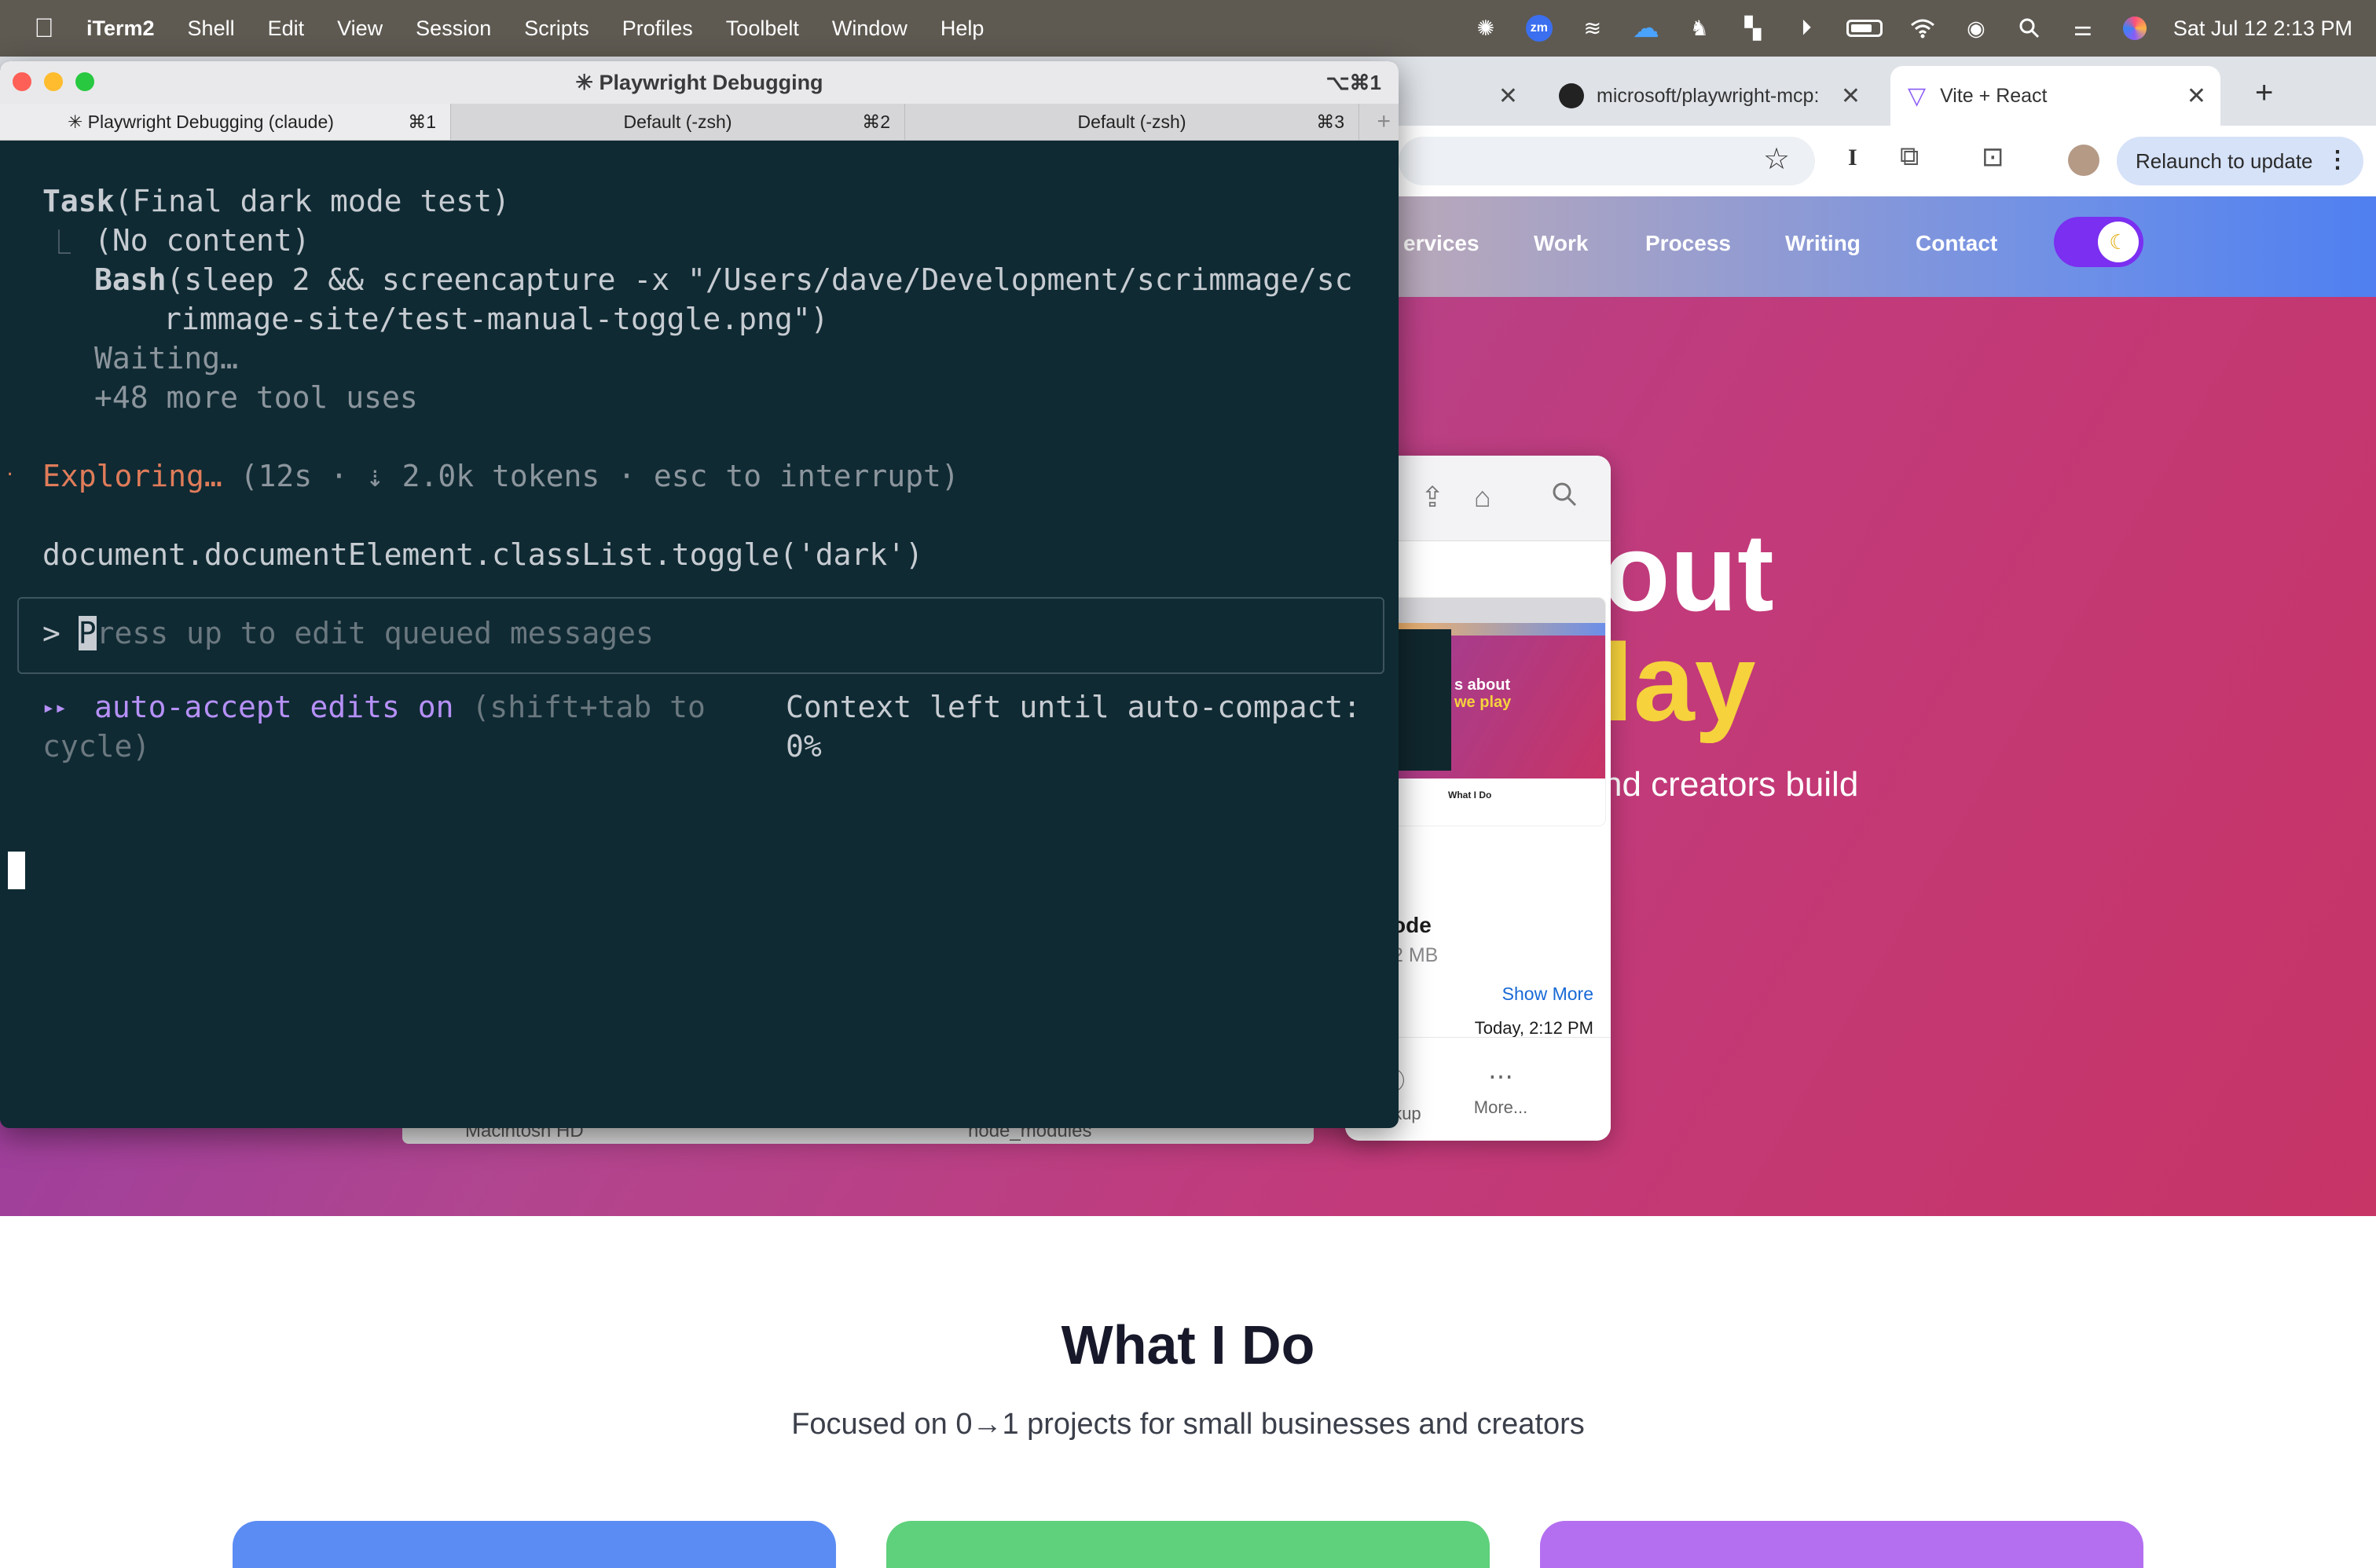  I want to click on sun-icon: ✺, so click(1485, 28).